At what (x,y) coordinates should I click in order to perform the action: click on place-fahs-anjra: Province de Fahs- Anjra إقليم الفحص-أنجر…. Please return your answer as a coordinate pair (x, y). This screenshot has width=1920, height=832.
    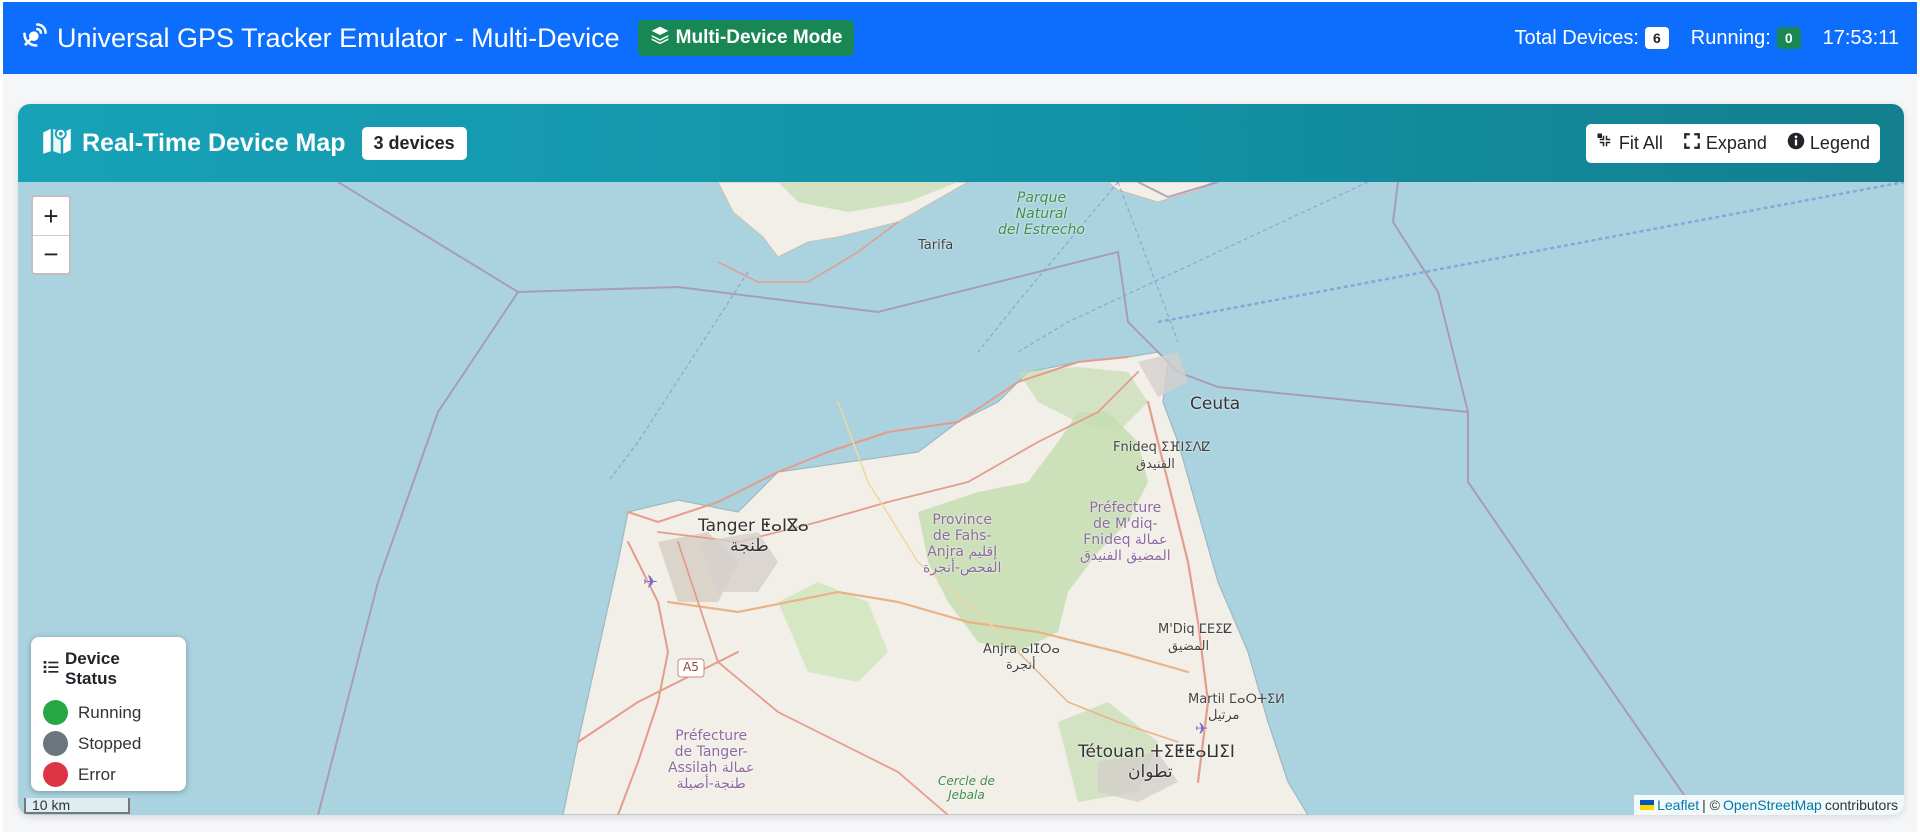
    Looking at the image, I should click on (962, 544).